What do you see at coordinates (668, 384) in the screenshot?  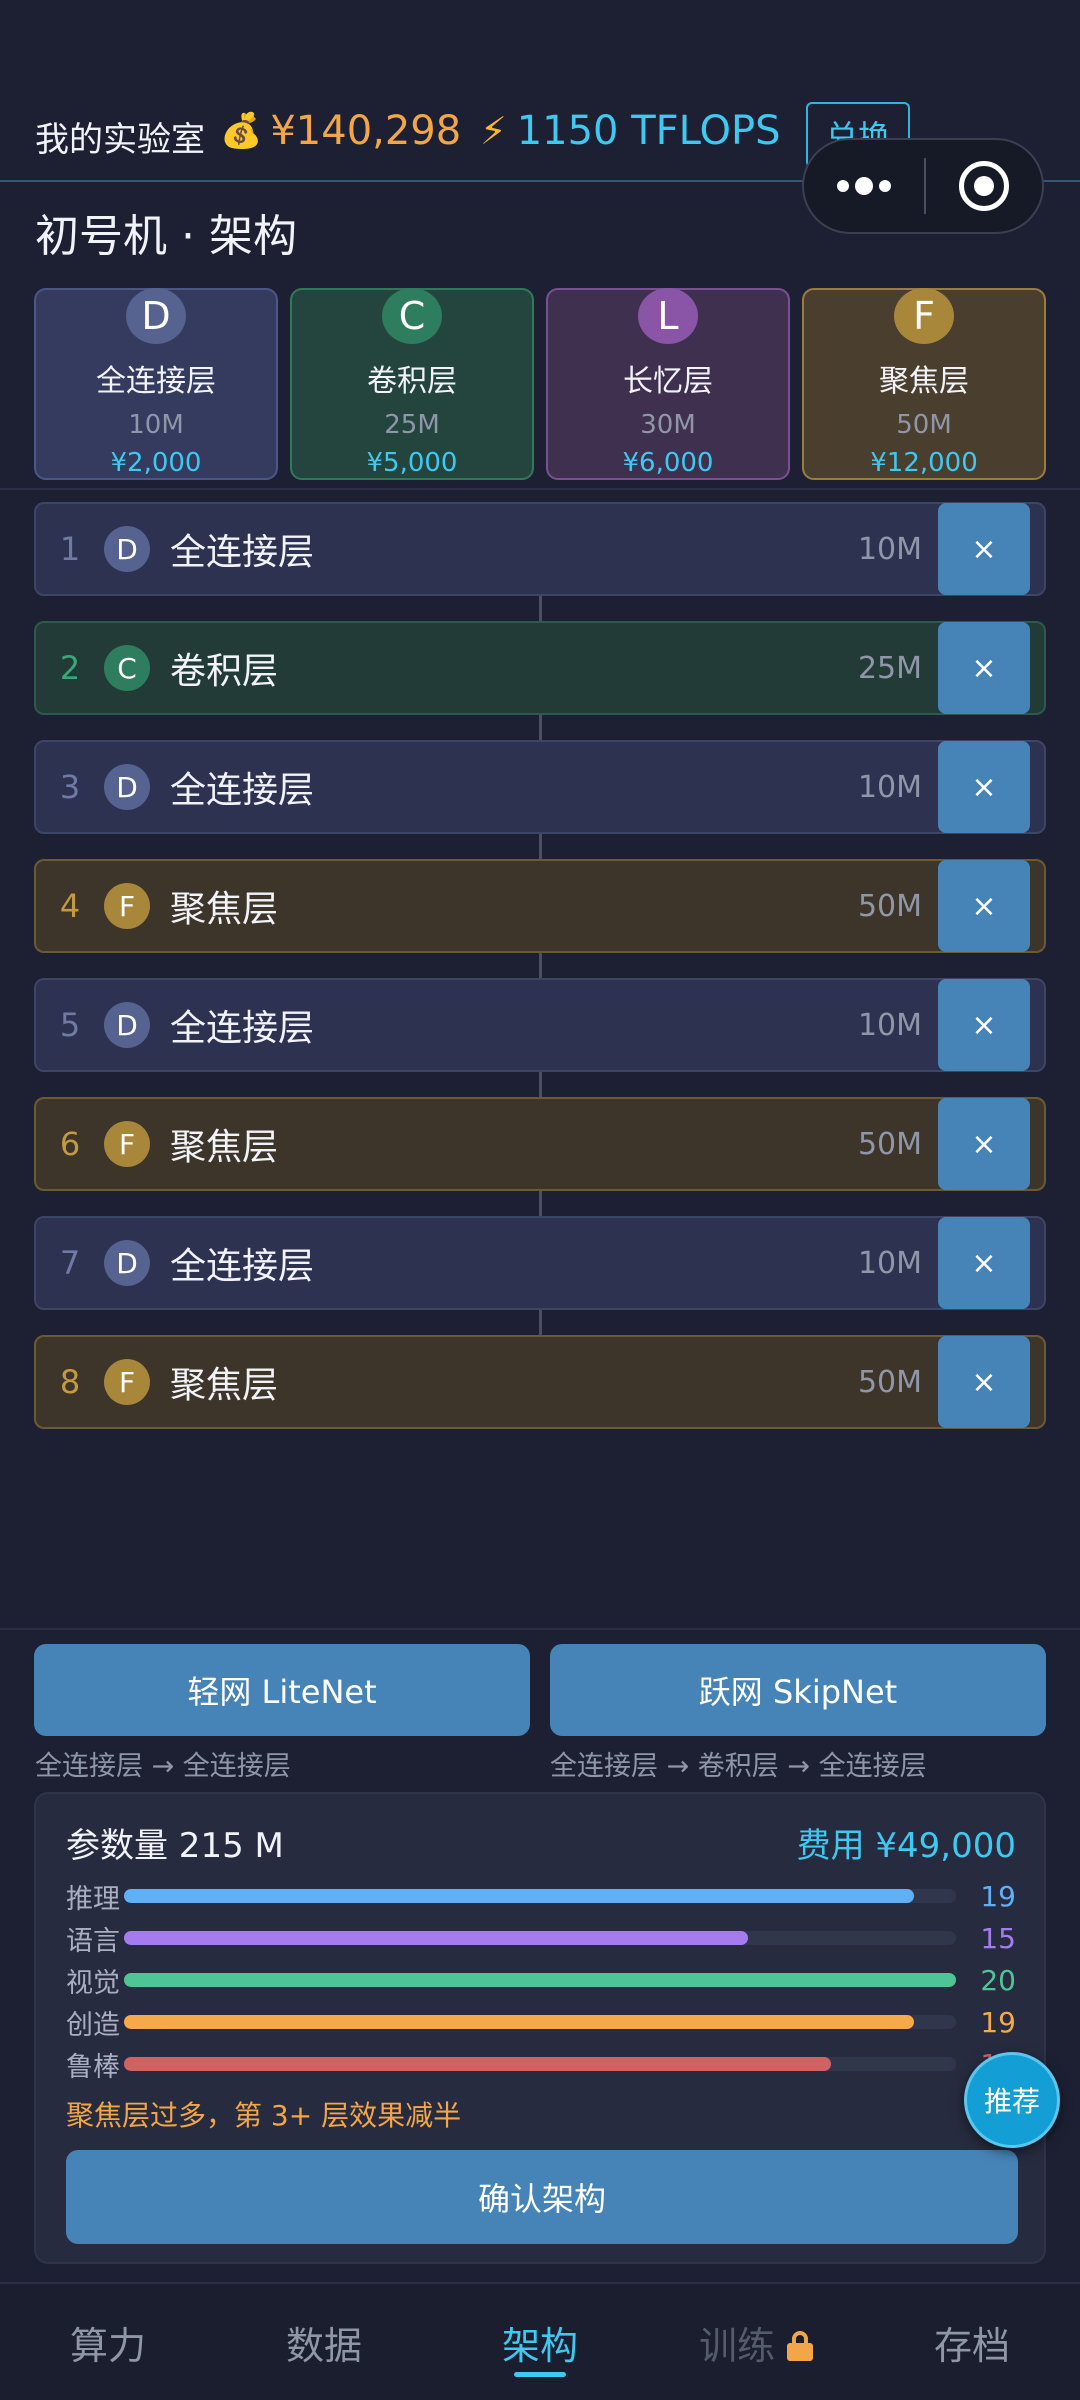 I see `palette-card: L 长忆层 30M ¥6,000` at bounding box center [668, 384].